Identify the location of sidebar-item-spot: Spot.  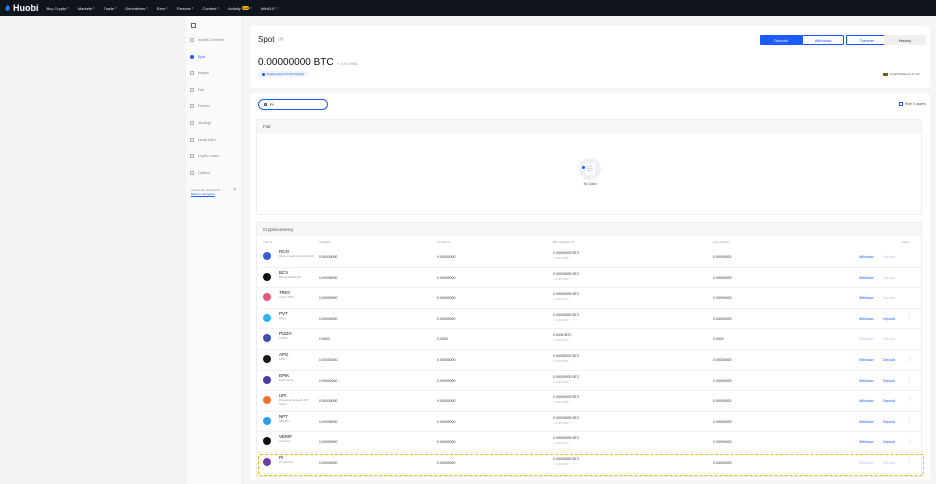
(215, 57).